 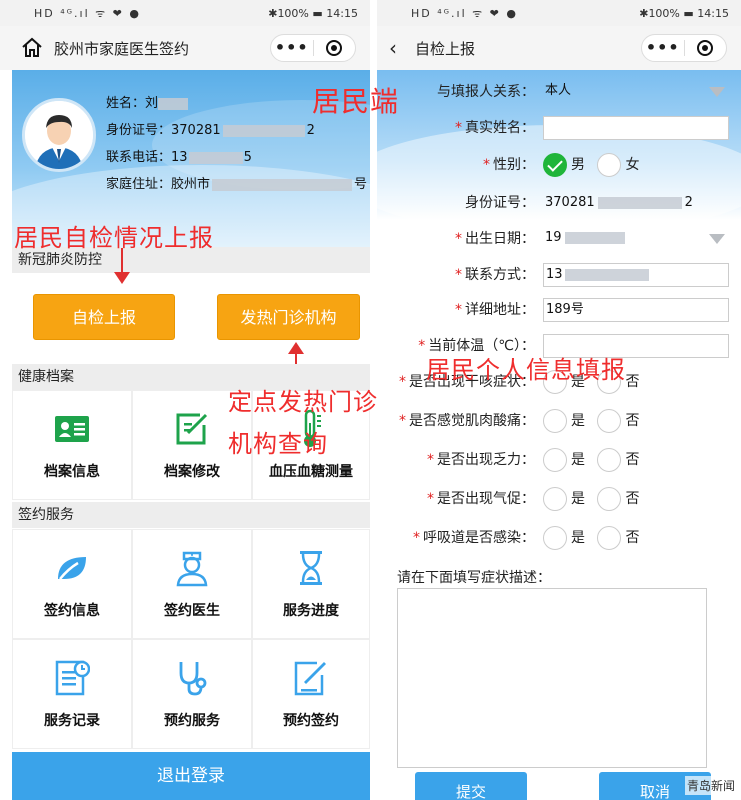 I want to click on sign-item-sign-booking: 预约签约, so click(x=311, y=694).